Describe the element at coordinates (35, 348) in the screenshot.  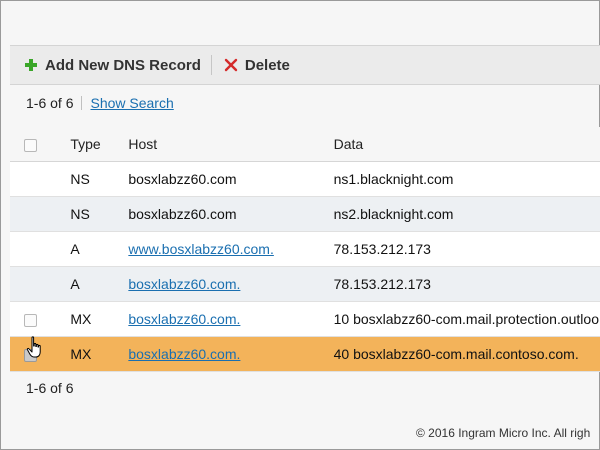
I see `hand-pointer-icon` at that location.